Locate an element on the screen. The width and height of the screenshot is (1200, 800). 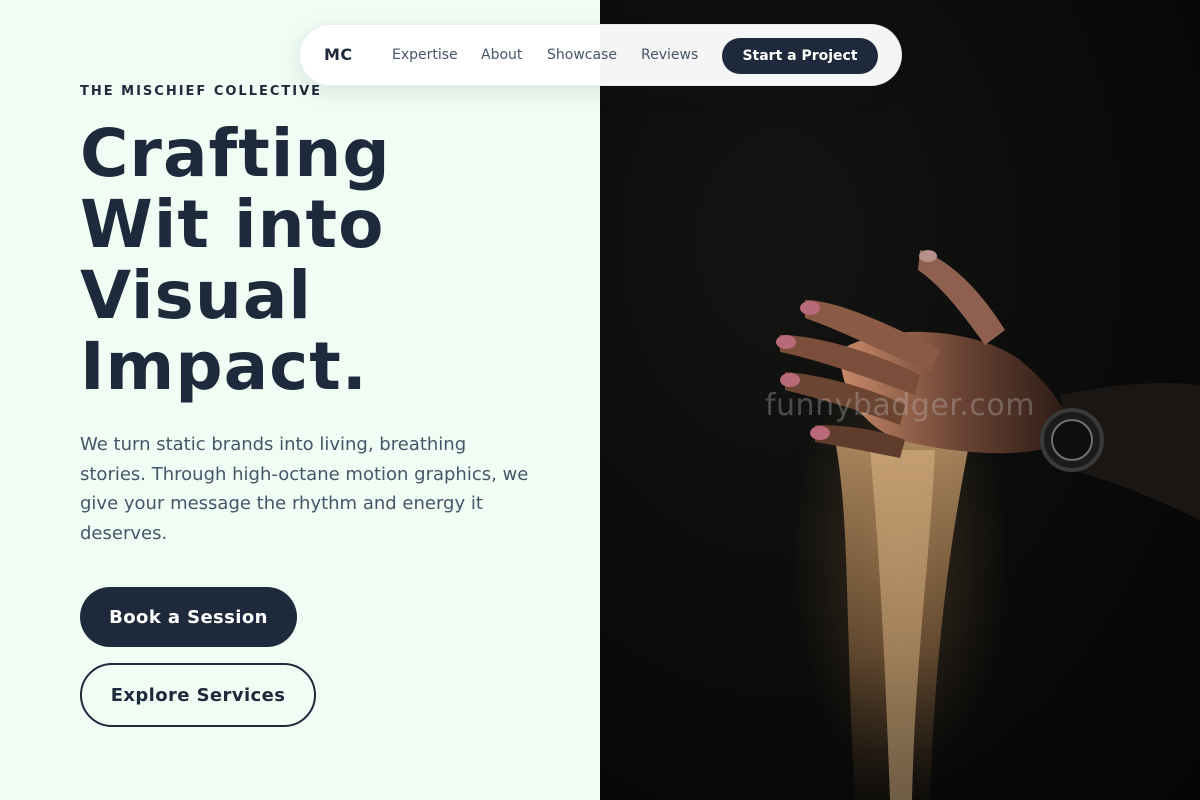
nav-link-expertise: Expertise is located at coordinates (425, 55).